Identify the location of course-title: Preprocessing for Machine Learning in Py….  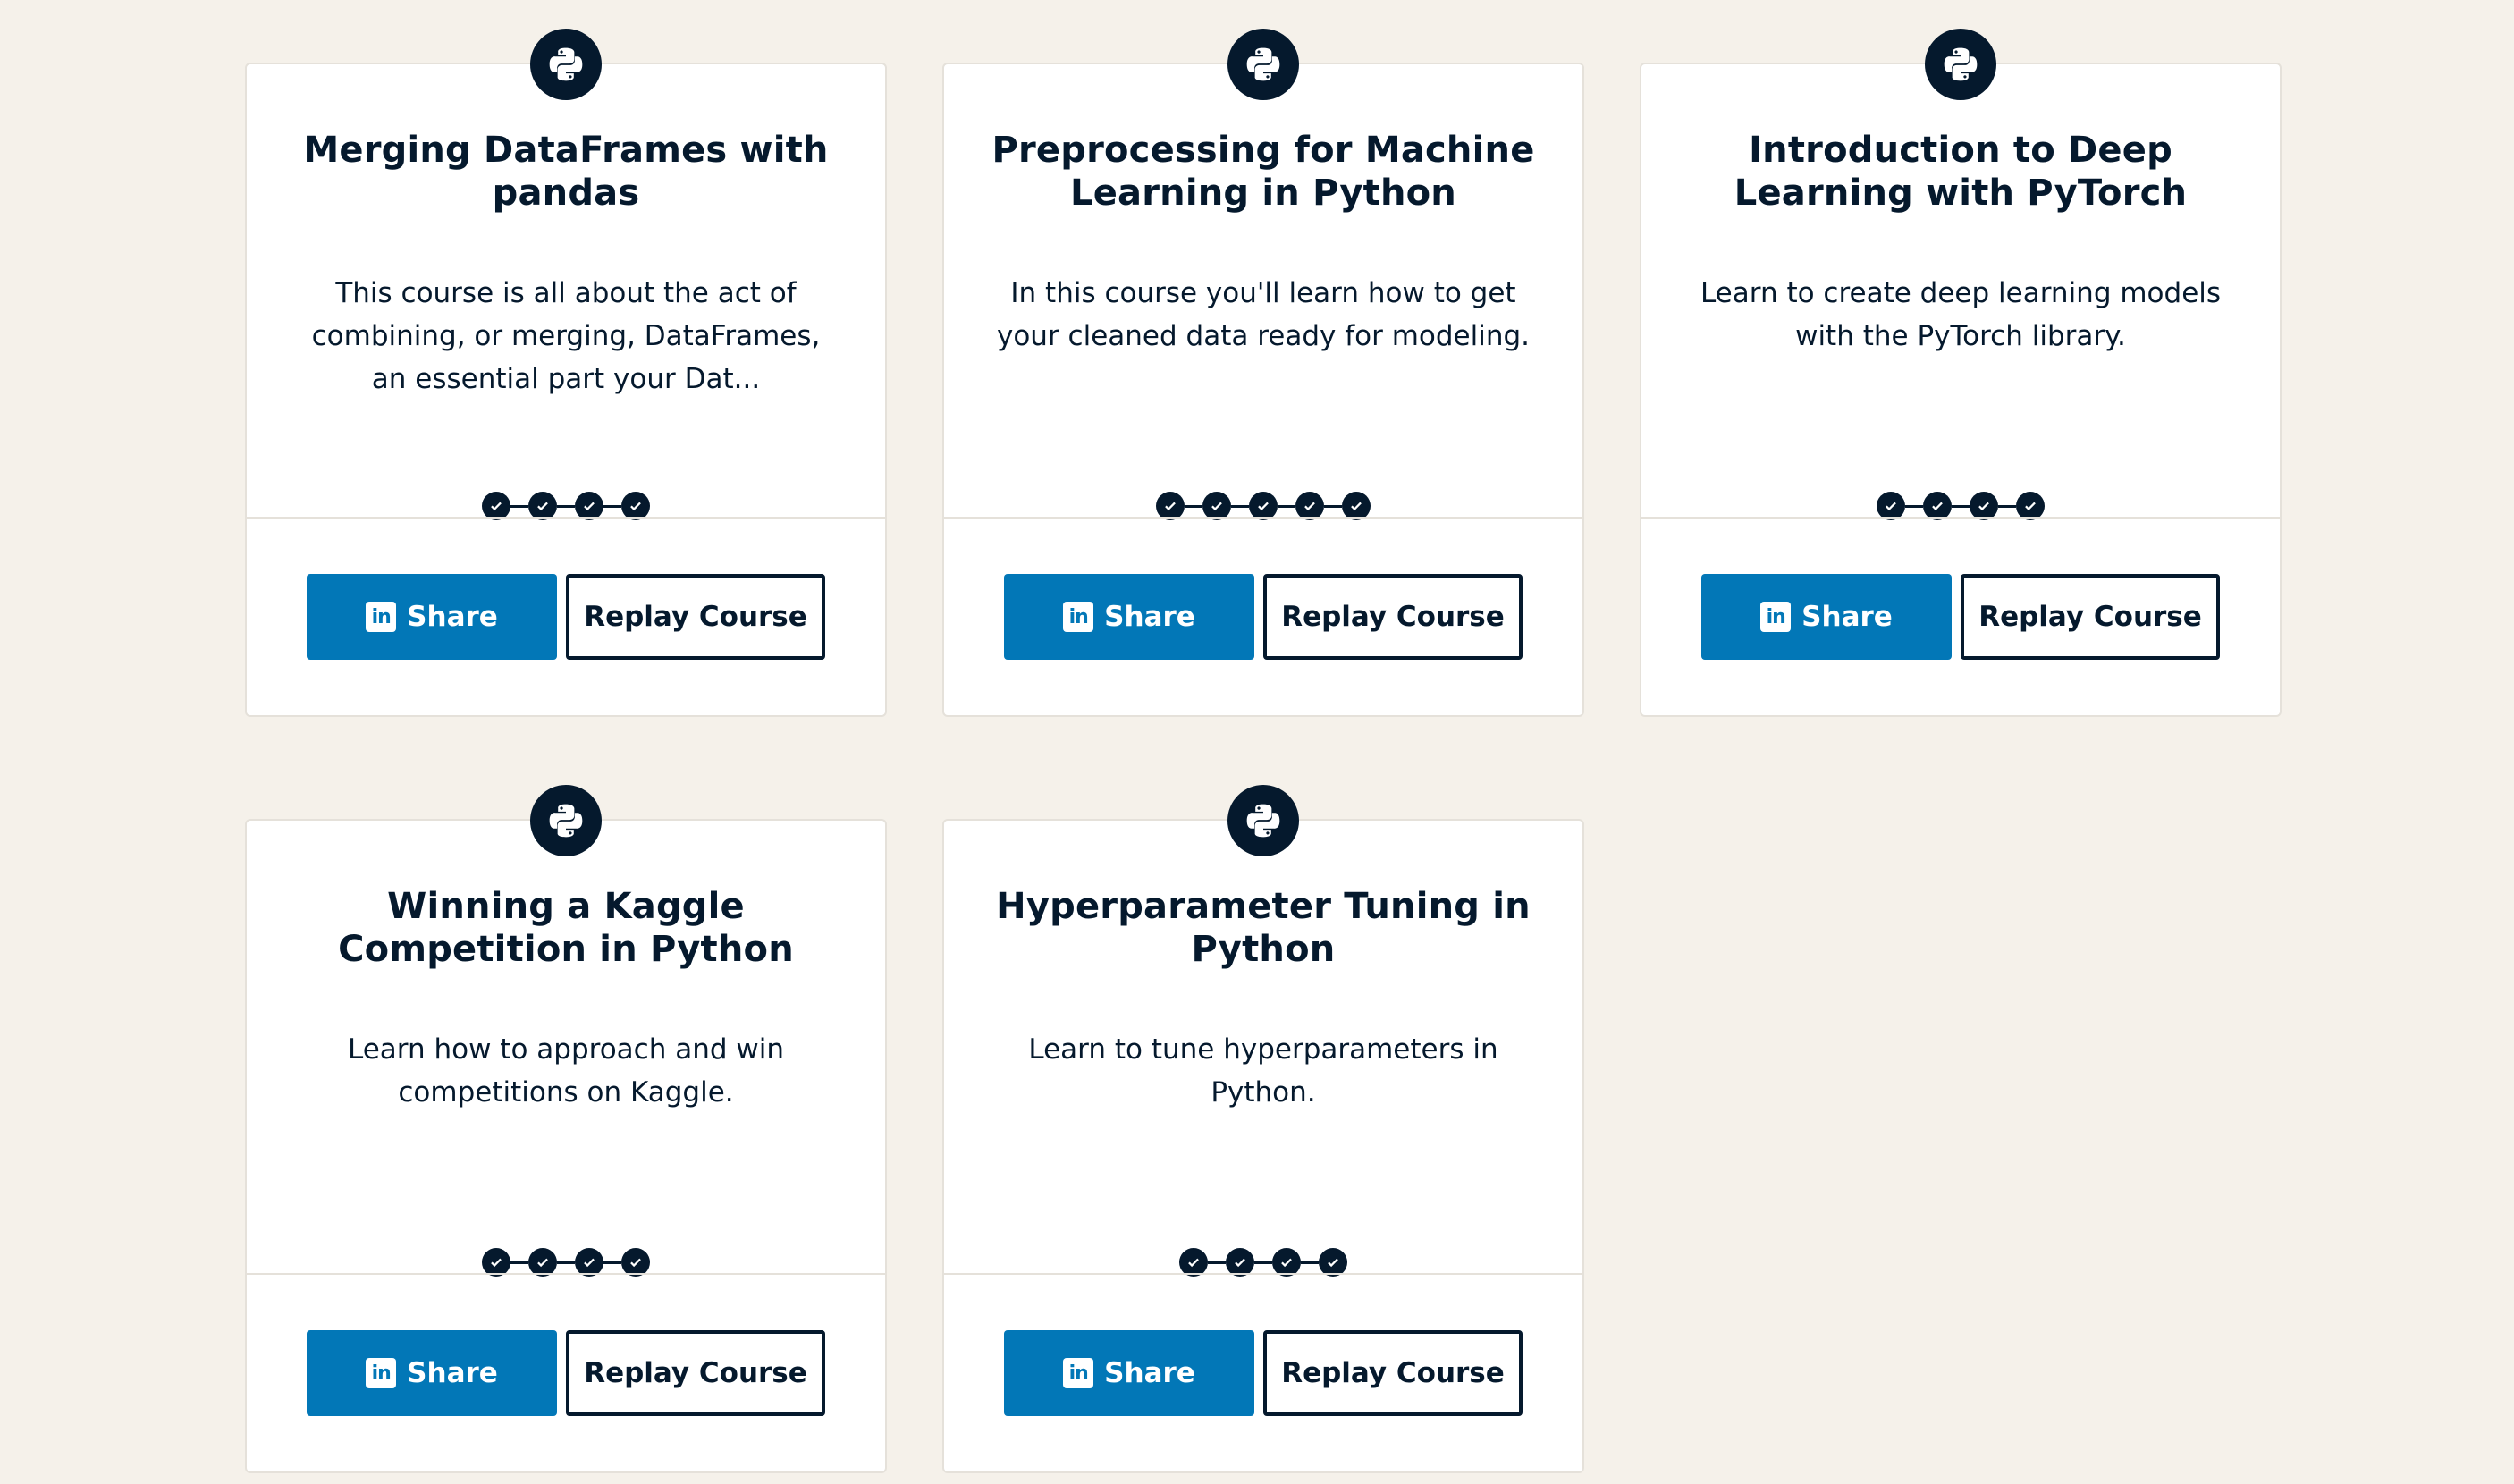
(1263, 172).